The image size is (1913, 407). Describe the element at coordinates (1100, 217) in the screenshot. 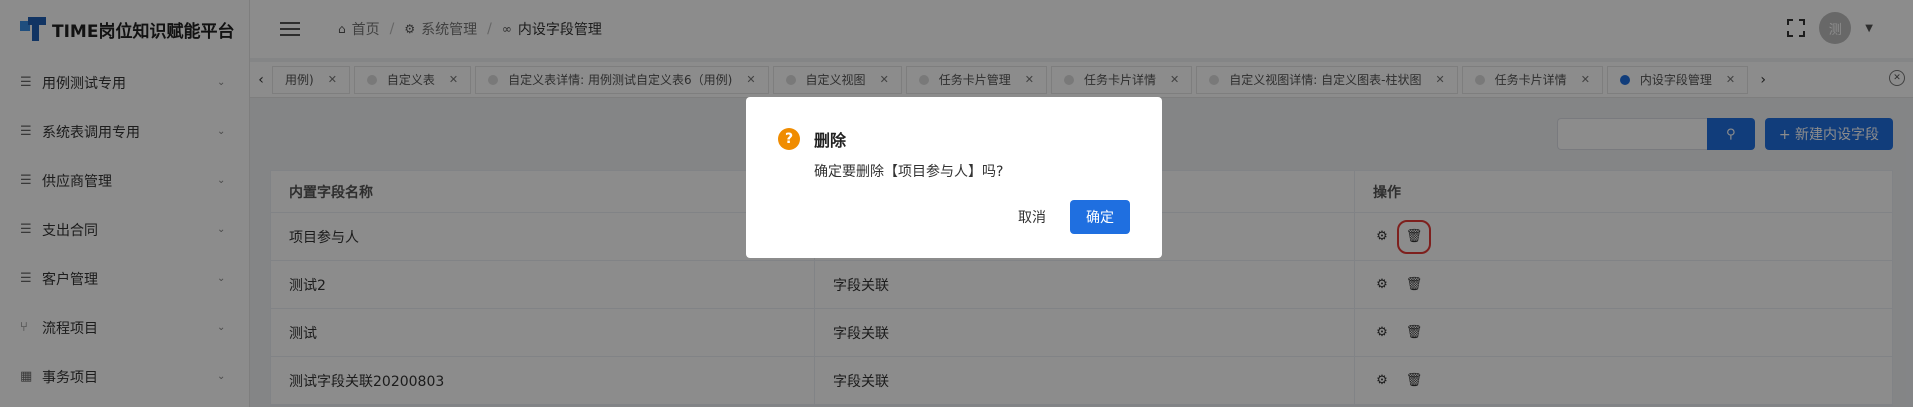

I see `confirm-button: 确定` at that location.